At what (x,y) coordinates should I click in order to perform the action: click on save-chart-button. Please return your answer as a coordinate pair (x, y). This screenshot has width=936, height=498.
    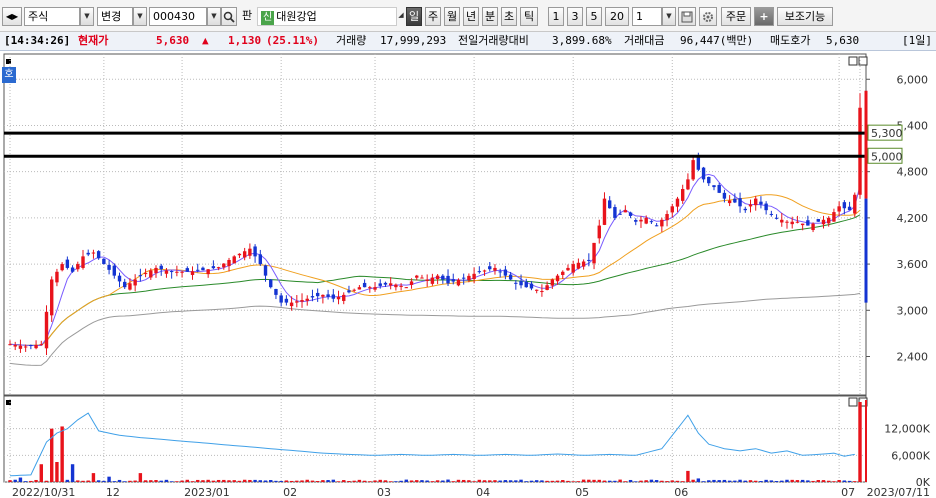
    Looking at the image, I should click on (687, 16).